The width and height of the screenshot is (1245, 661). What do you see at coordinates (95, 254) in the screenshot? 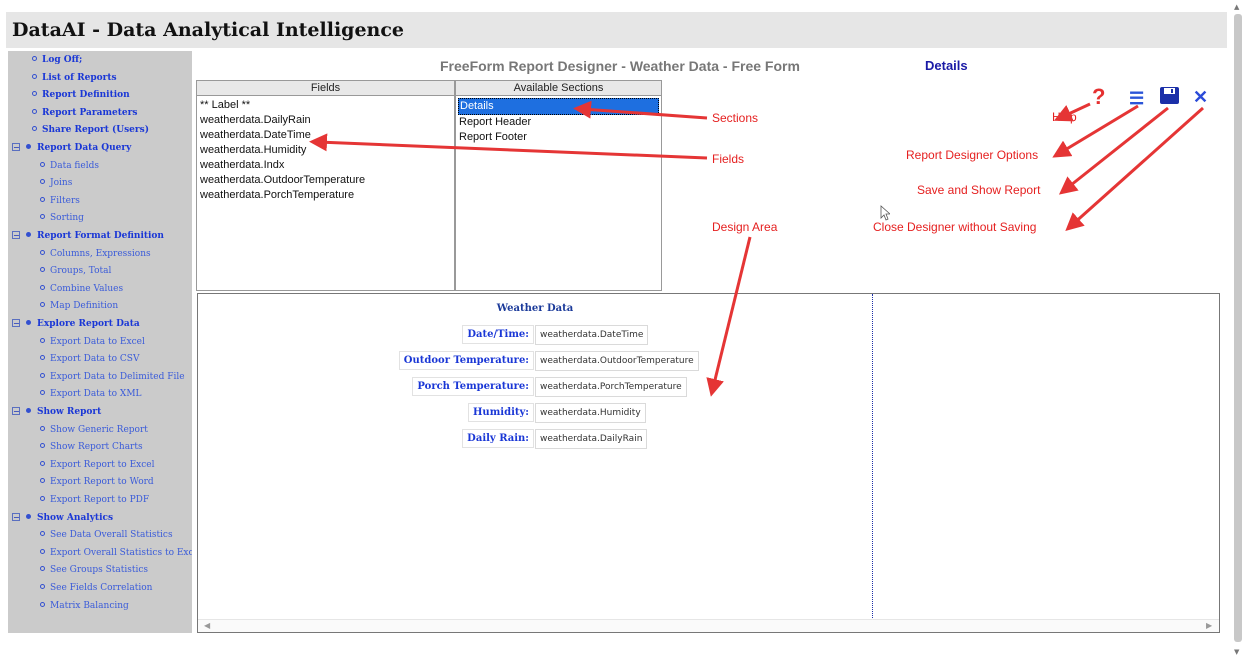
I see `sidebar-item-columns-expressions: Columns, Expressions` at bounding box center [95, 254].